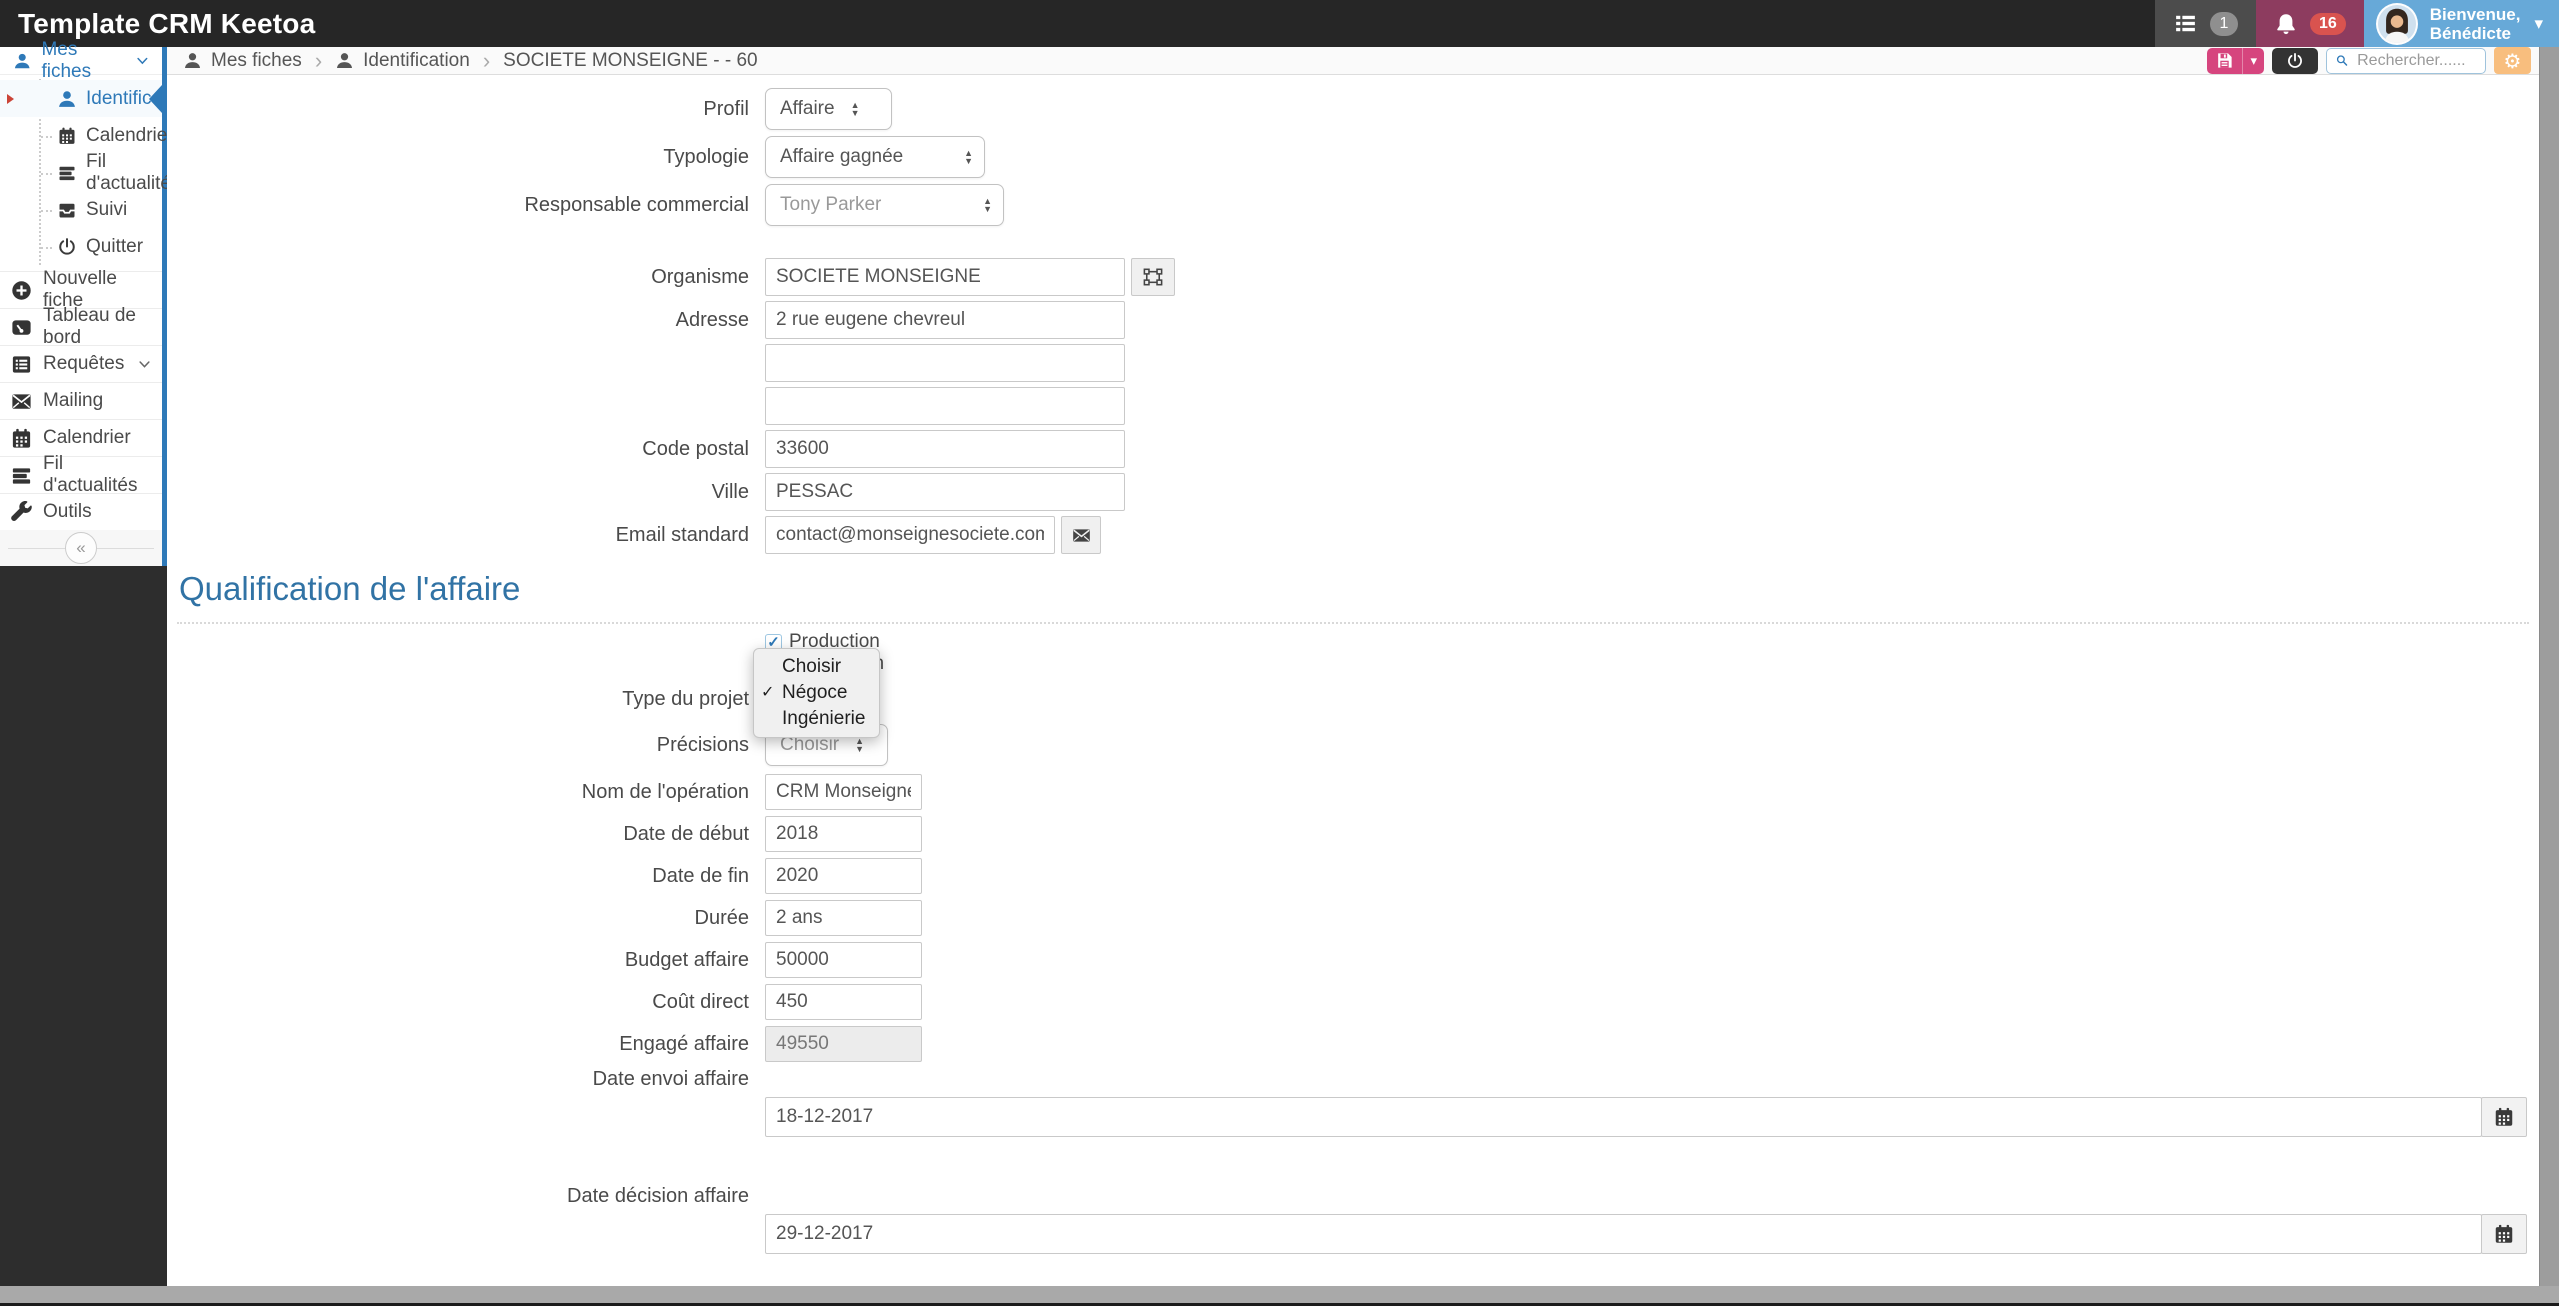  I want to click on sidebar-header-mes-fiches: Mes fiches, so click(81, 60).